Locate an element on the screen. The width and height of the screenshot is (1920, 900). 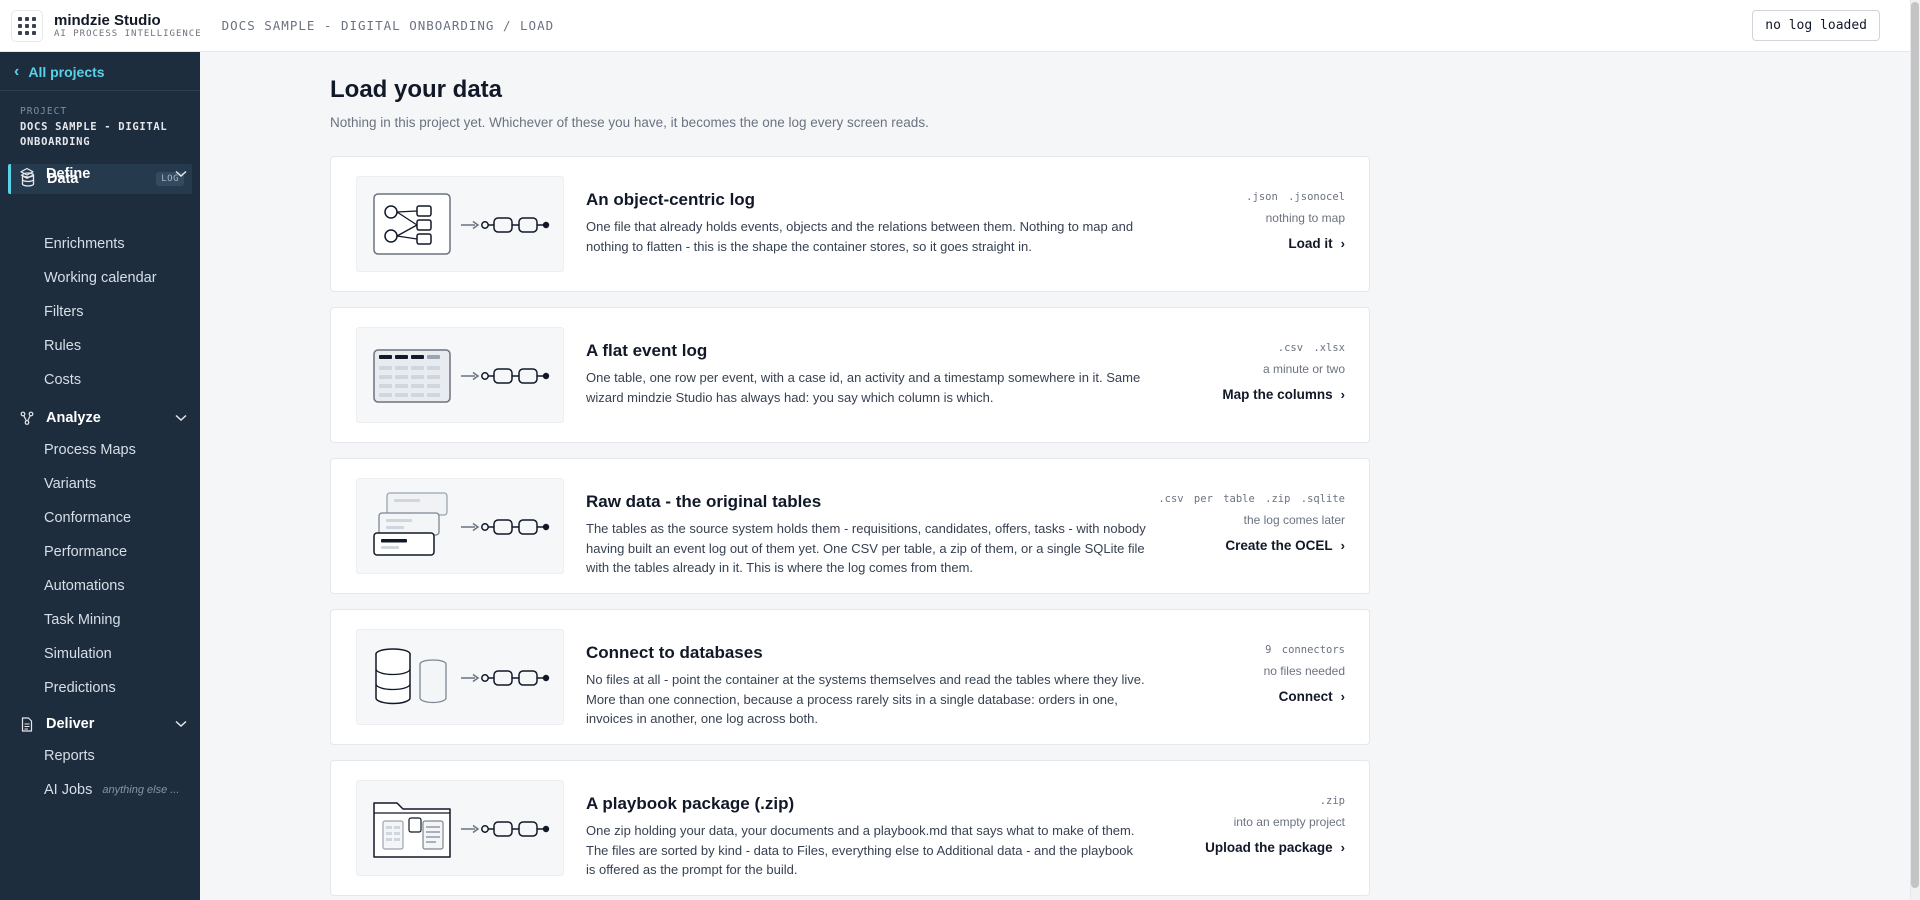
map-the-columns-button: Map the columns › is located at coordinates (1283, 394).